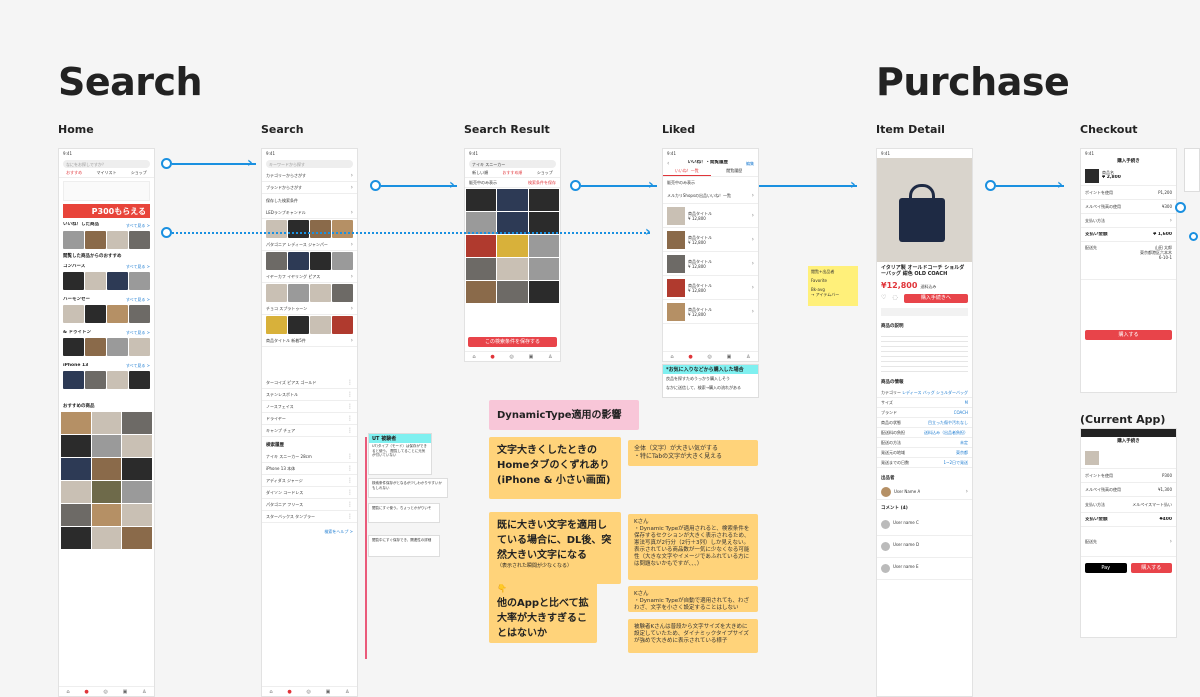 The width and height of the screenshot is (1200, 697). Describe the element at coordinates (1151, 568) in the screenshot. I see `current-buy-button: 購入する` at that location.